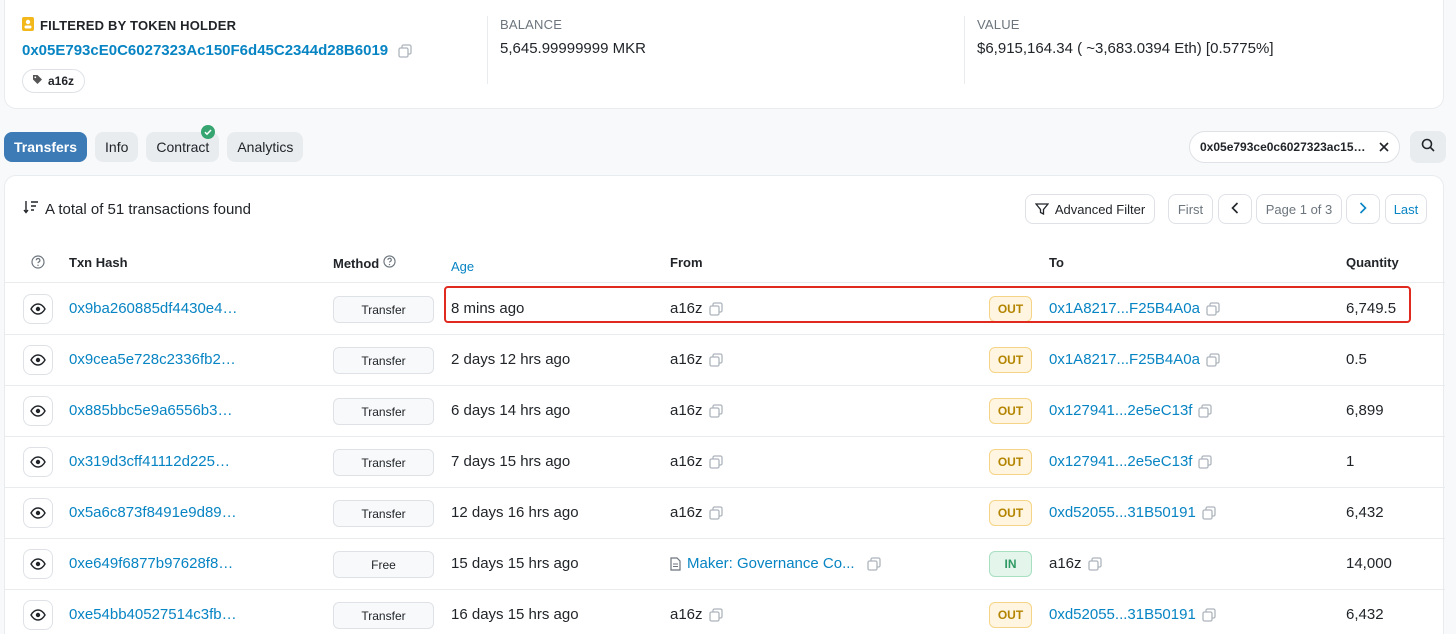  What do you see at coordinates (54, 81) in the screenshot?
I see `holder-tag-badge: a16z` at bounding box center [54, 81].